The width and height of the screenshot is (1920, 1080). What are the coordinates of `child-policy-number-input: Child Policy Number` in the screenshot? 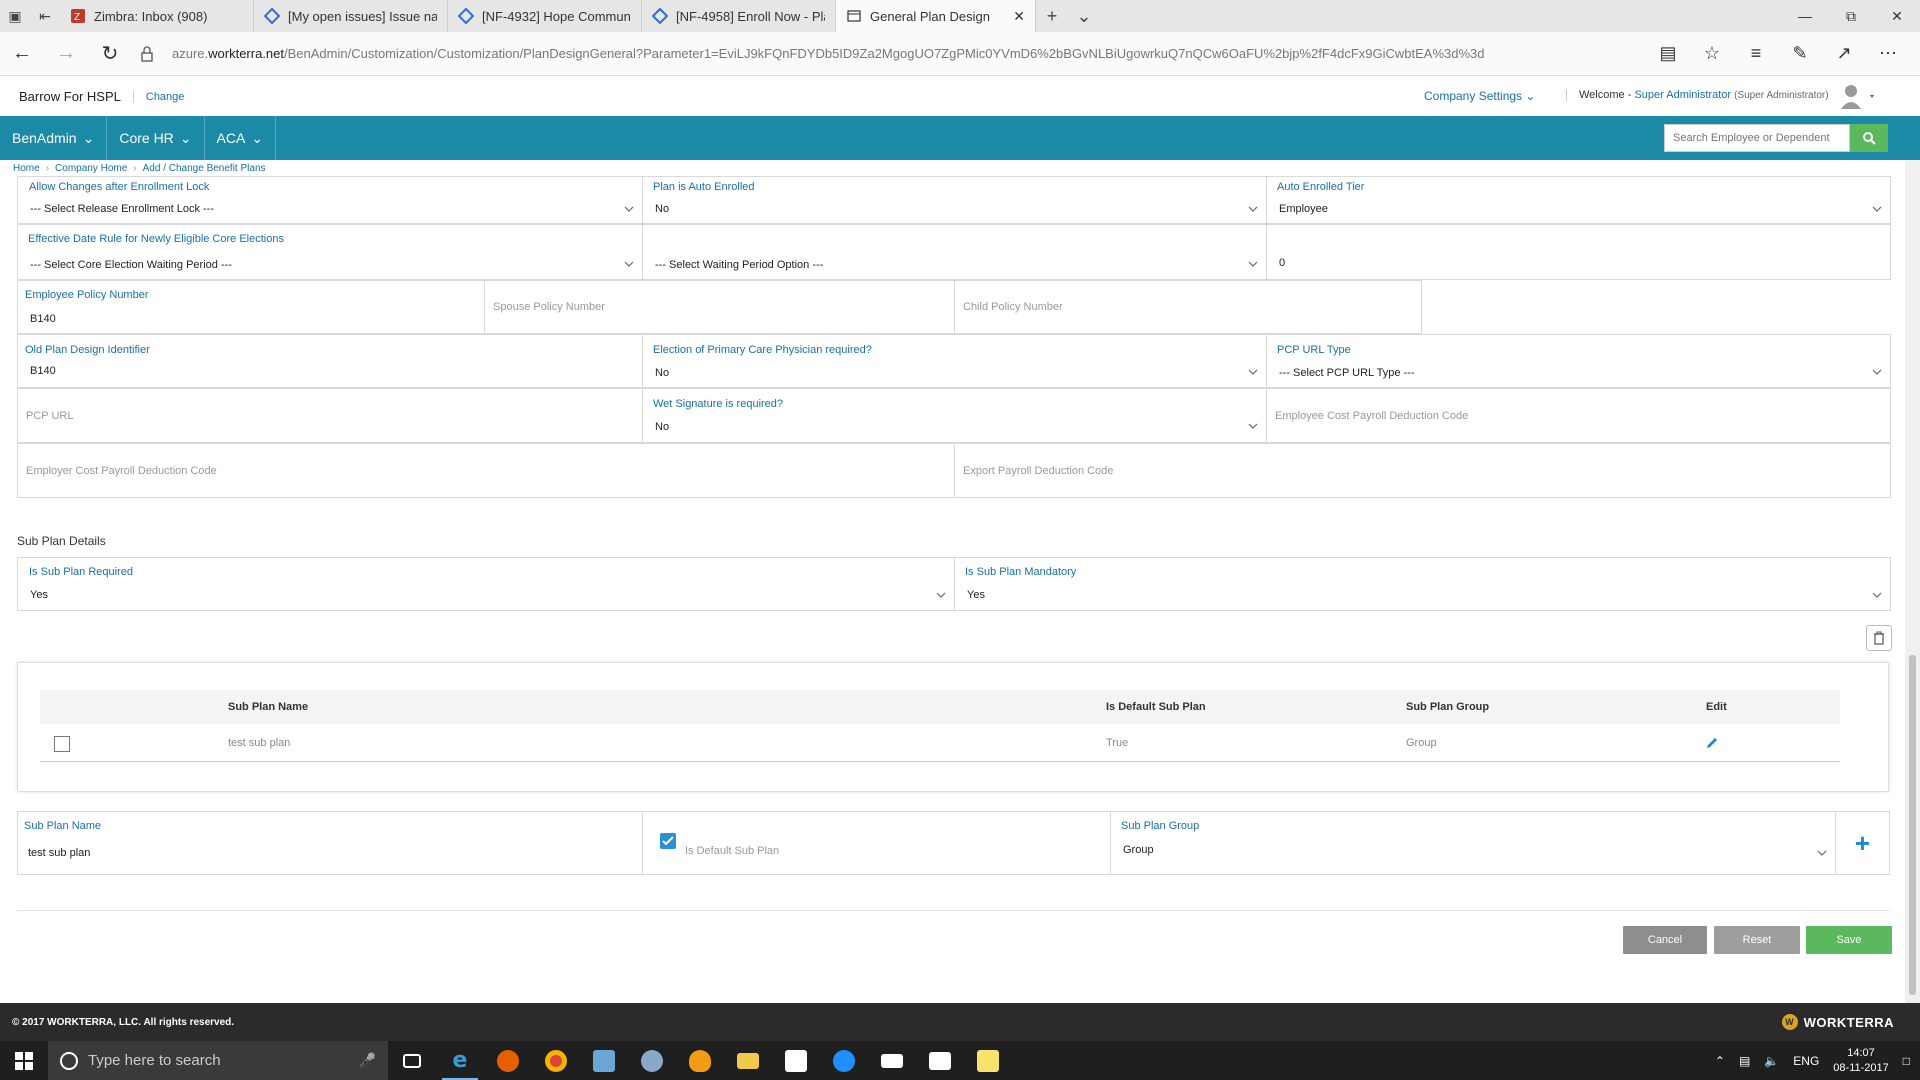 It's located at (1188, 307).